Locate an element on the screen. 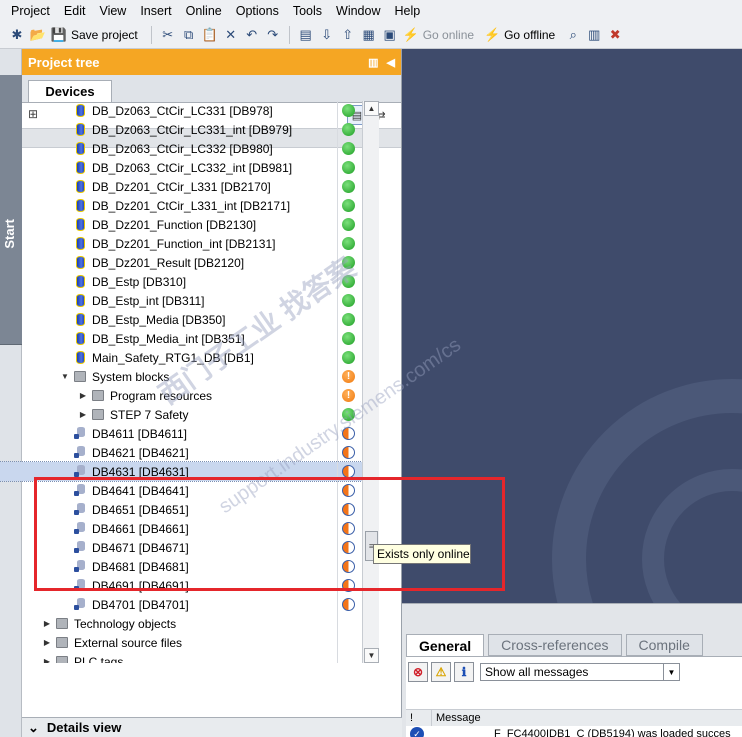  tree-item: DB4631 [DB4631] is located at coordinates (181, 471).